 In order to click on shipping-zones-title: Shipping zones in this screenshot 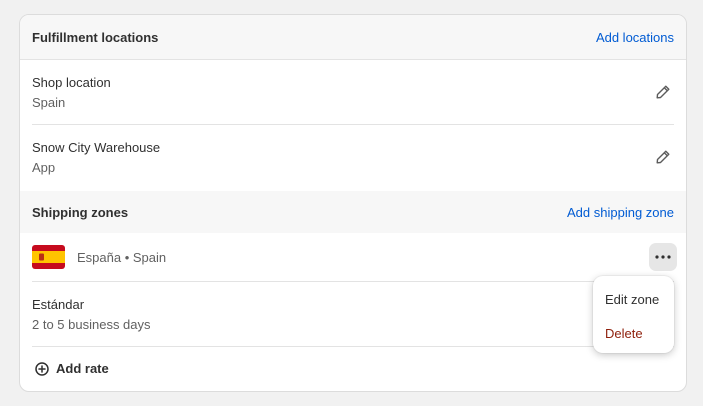, I will do `click(80, 212)`.